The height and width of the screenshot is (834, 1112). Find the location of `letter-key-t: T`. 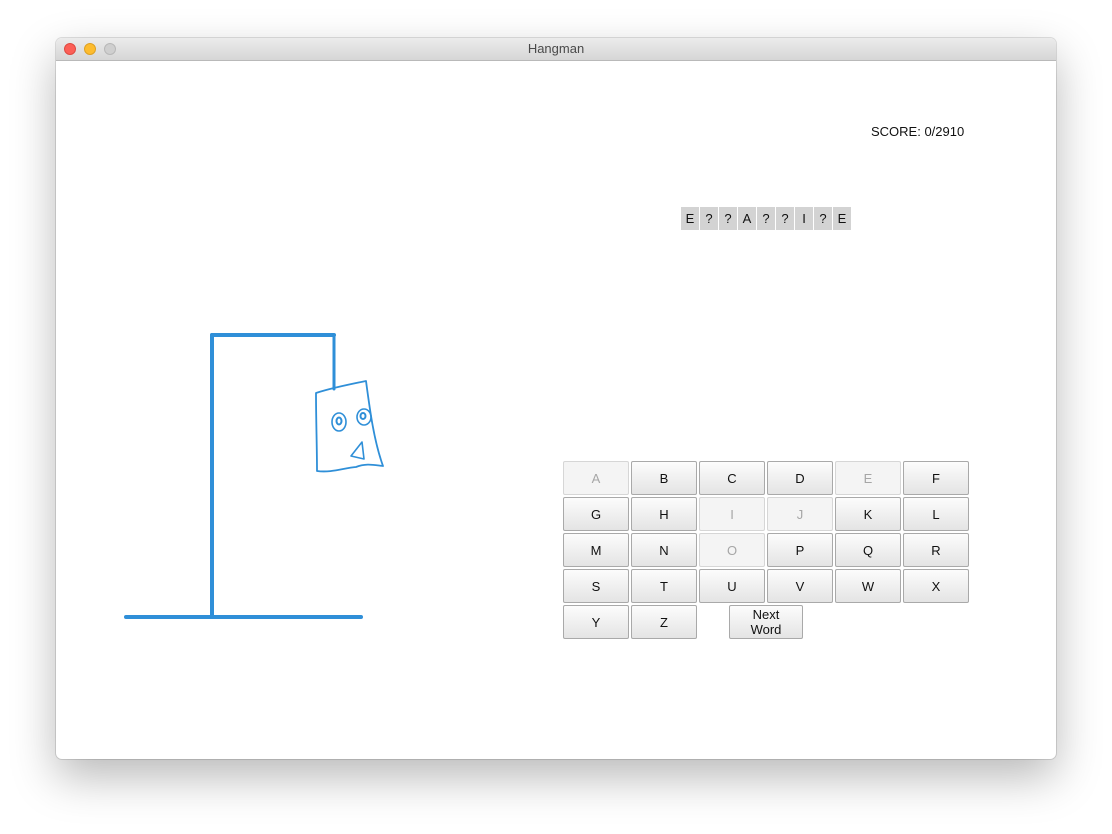

letter-key-t: T is located at coordinates (664, 586).